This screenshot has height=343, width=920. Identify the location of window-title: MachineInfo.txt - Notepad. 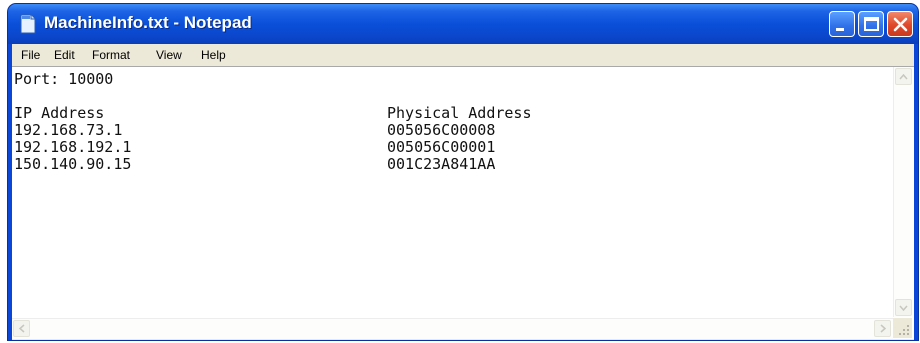
(148, 22).